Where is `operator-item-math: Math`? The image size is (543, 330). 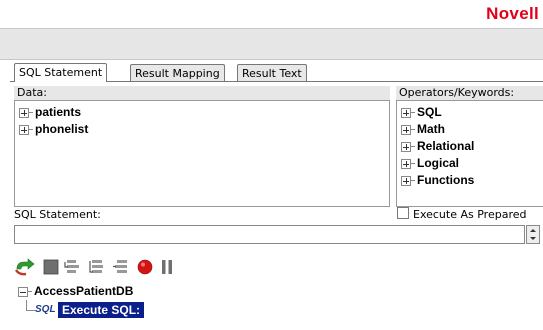
operator-item-math: Math is located at coordinates (470, 129).